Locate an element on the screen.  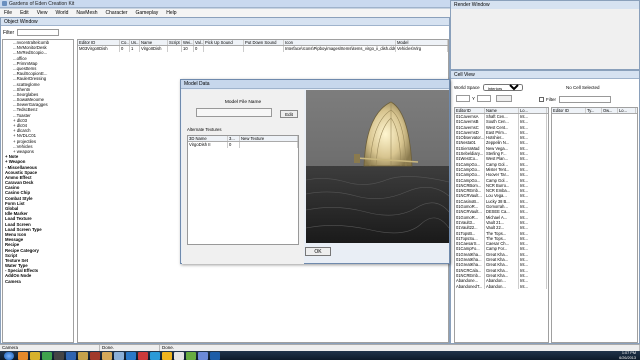
menu-gameplay: Gameplay is located at coordinates (146, 13).